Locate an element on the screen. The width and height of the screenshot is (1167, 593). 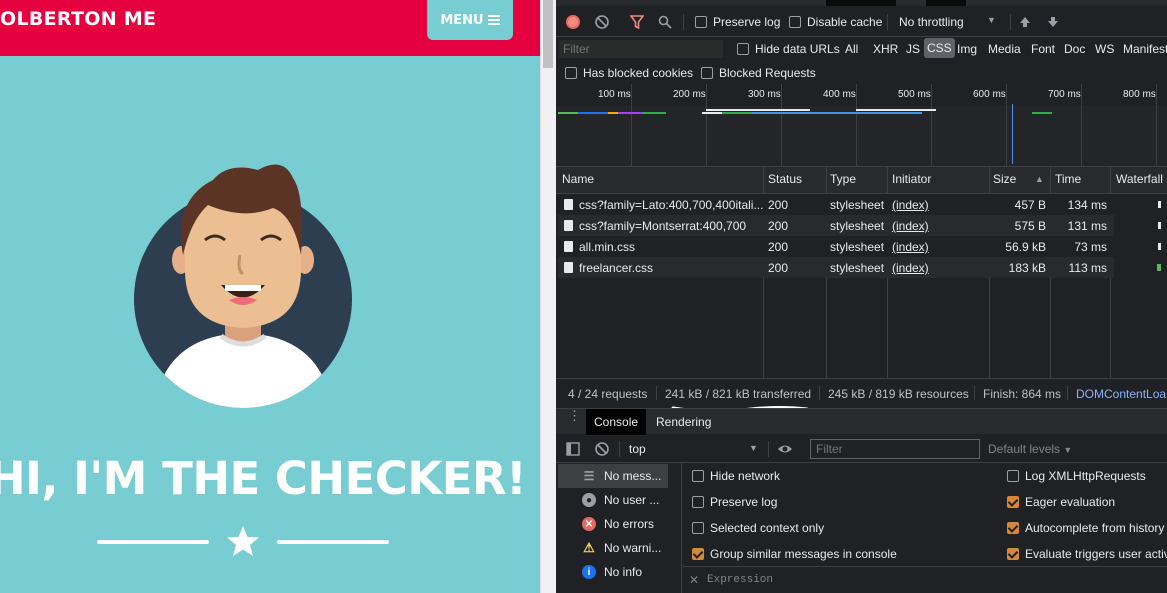
request-name: css?family=Montserrat:400,700 is located at coordinates (663, 226).